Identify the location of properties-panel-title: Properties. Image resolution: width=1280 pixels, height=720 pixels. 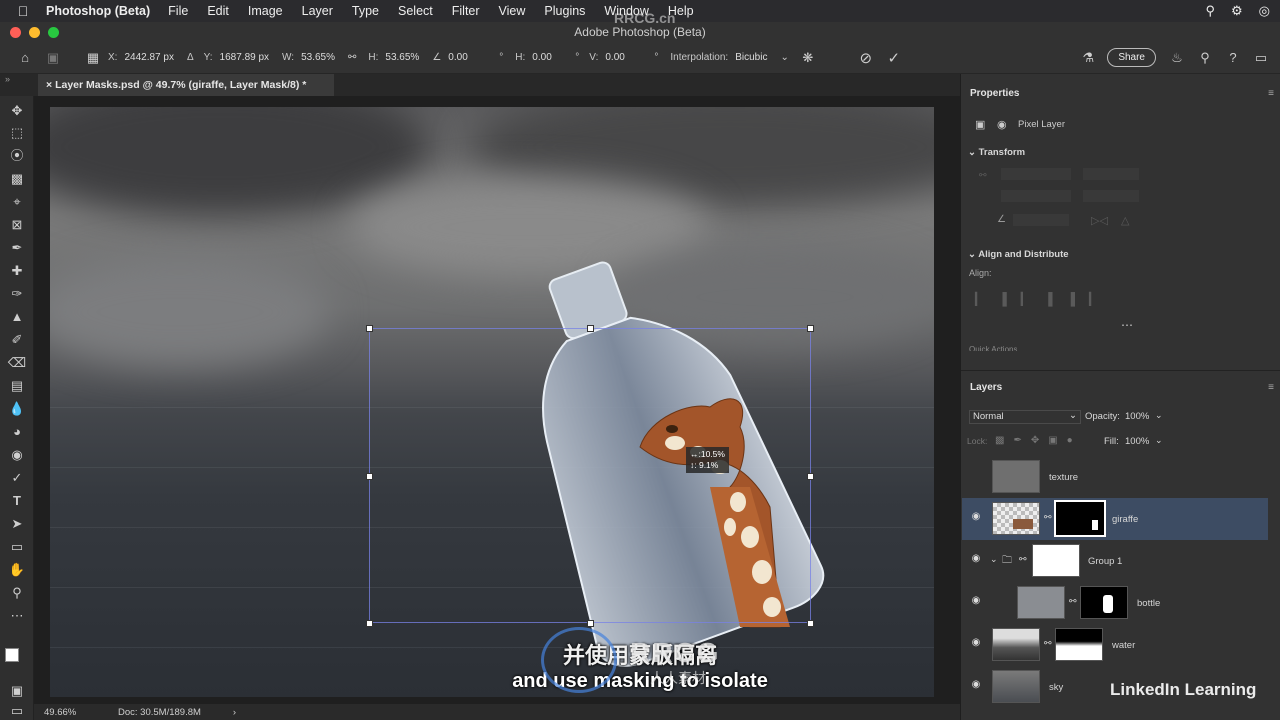
(994, 93).